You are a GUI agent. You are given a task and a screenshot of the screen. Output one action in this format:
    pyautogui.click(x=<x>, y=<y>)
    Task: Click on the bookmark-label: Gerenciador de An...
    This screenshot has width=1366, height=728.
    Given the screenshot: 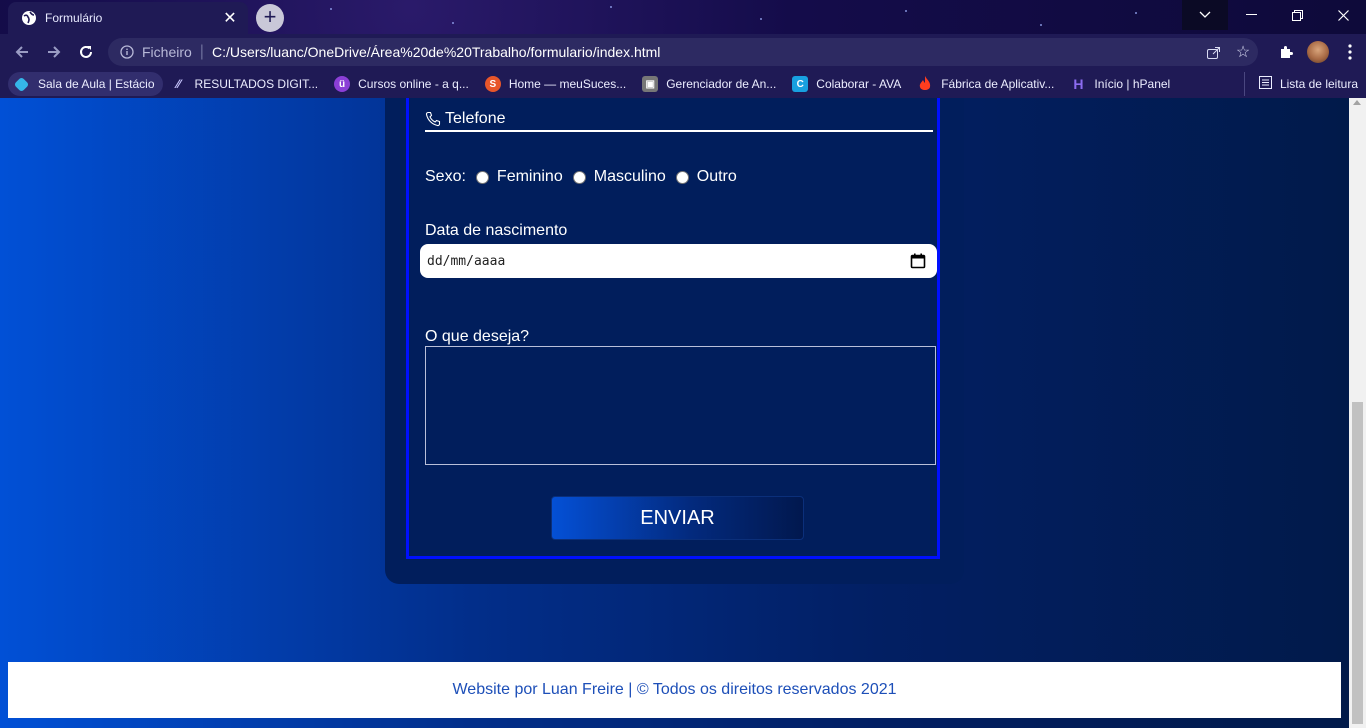 What is the action you would take?
    pyautogui.click(x=721, y=84)
    